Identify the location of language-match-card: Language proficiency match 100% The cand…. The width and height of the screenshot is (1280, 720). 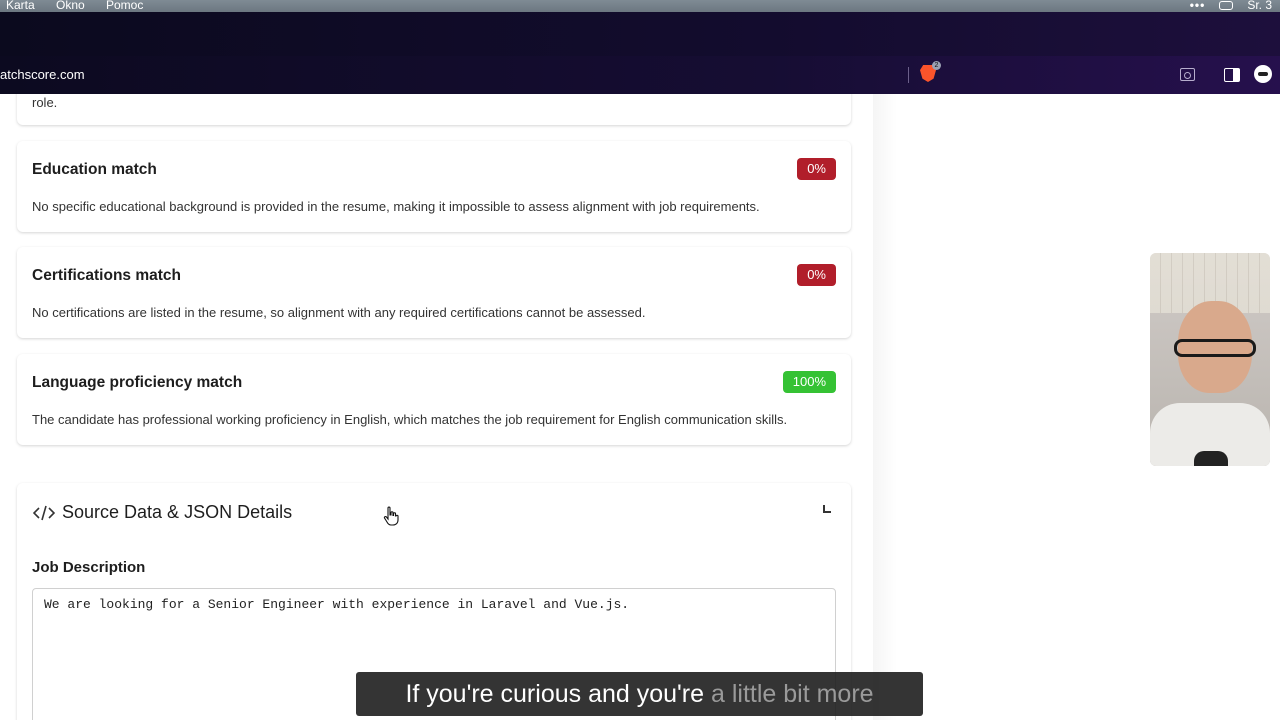
(434, 399).